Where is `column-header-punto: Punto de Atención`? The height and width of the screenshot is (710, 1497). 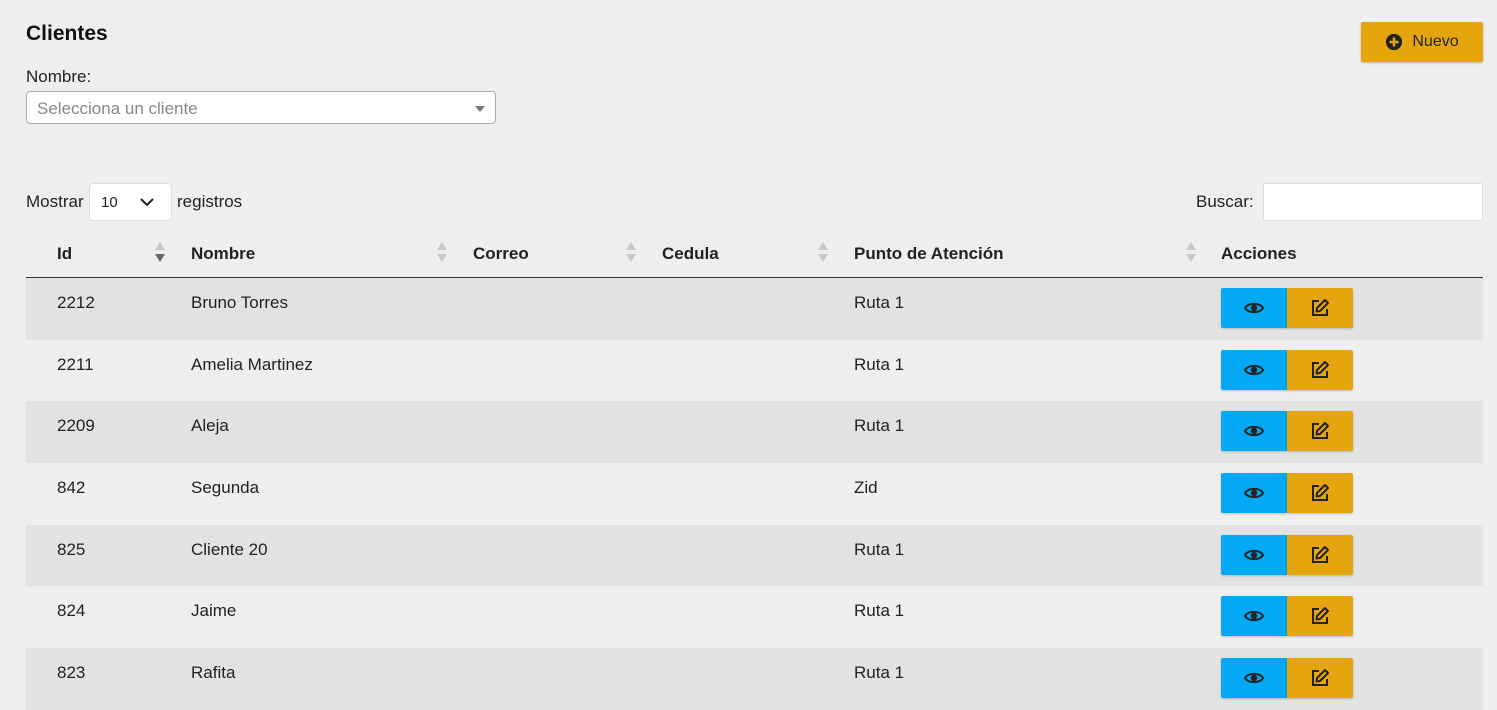 column-header-punto: Punto de Atención is located at coordinates (929, 254).